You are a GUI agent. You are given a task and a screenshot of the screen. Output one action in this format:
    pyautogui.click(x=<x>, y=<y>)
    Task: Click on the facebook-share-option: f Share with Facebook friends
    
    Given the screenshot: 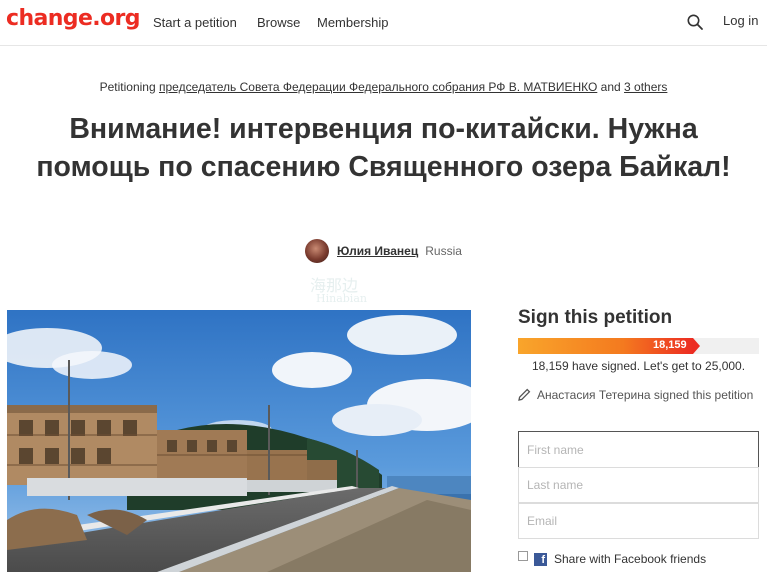 What is the action you would take?
    pyautogui.click(x=612, y=559)
    